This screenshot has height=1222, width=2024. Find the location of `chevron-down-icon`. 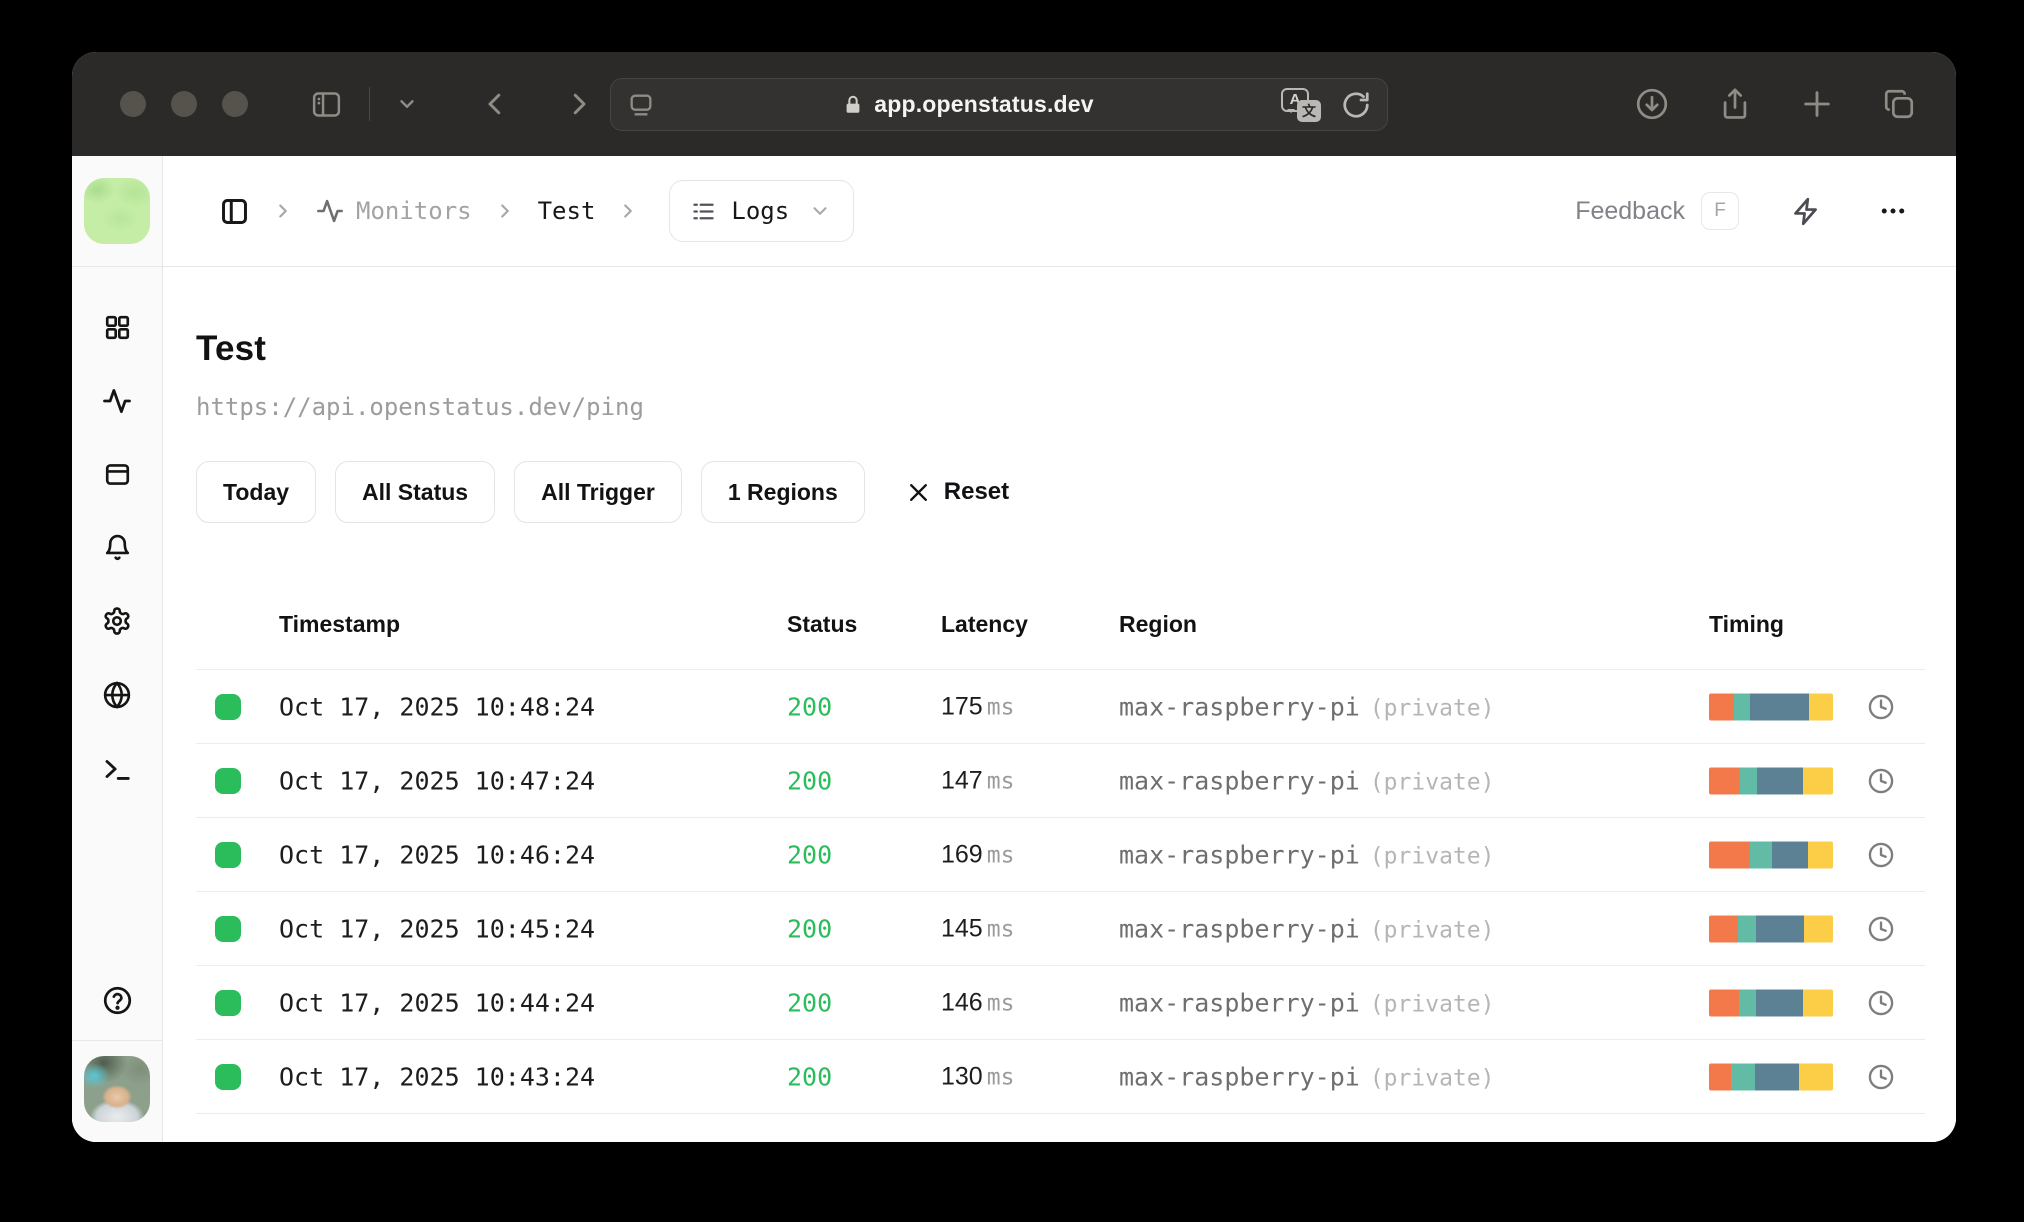

chevron-down-icon is located at coordinates (820, 211).